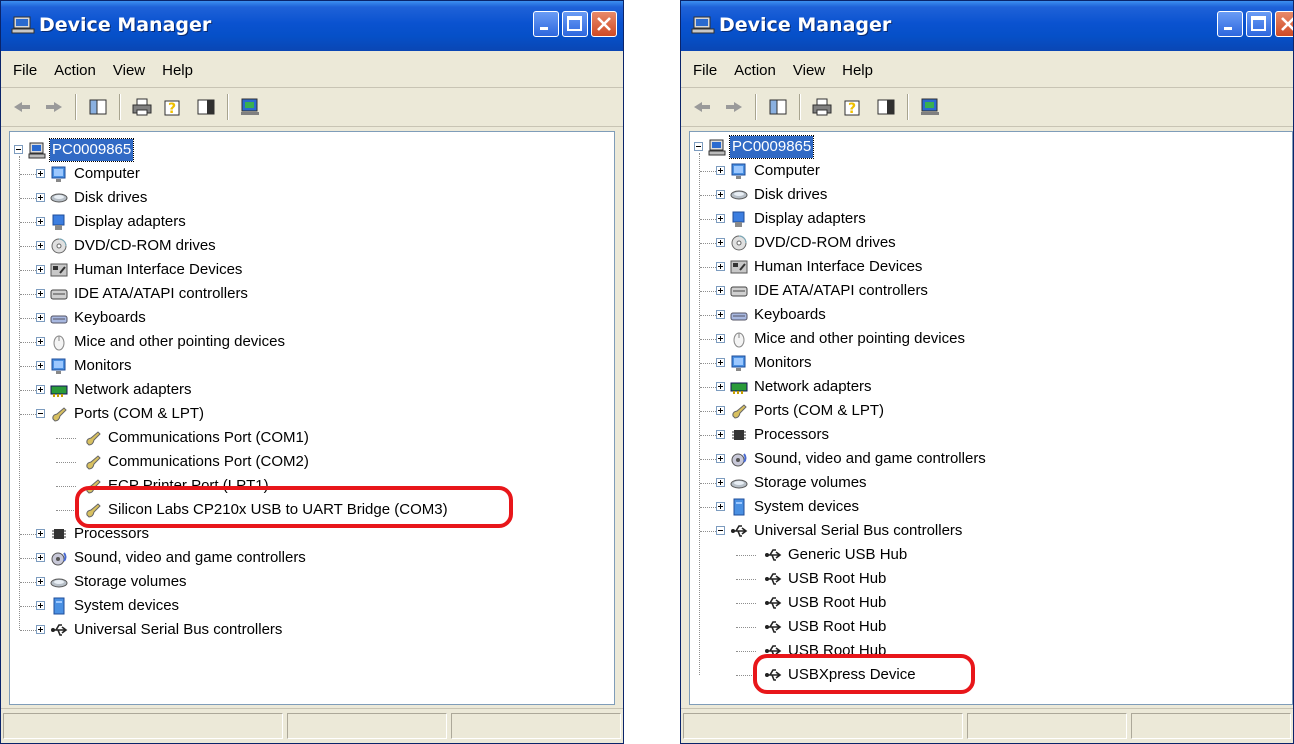  What do you see at coordinates (58, 366) in the screenshot?
I see `monitor-icon` at bounding box center [58, 366].